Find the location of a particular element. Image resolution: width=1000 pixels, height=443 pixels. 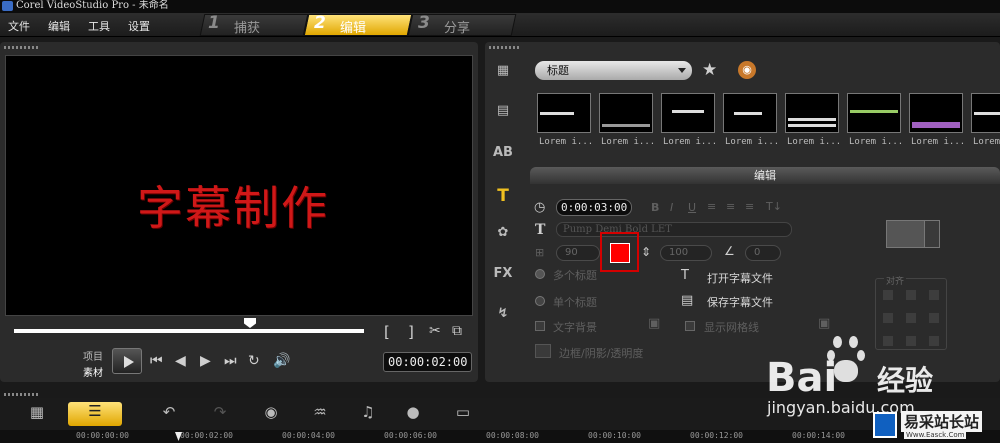

track-manager-icon: ● is located at coordinates (413, 413).